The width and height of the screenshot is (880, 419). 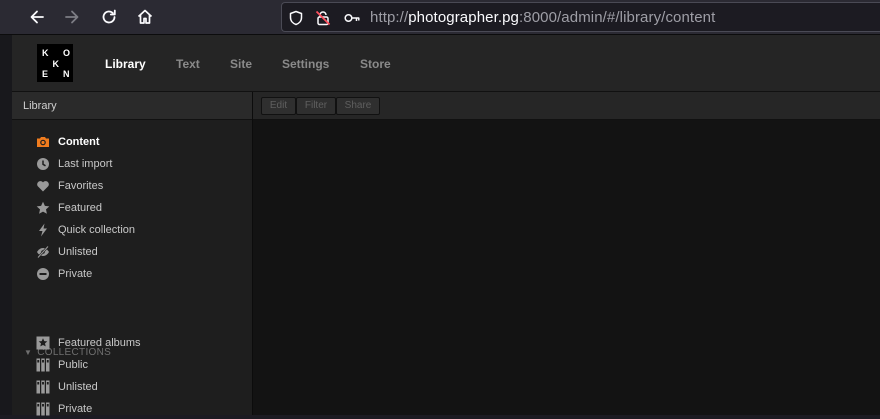 What do you see at coordinates (463, 17) in the screenshot?
I see `url-host: photographer.pg` at bounding box center [463, 17].